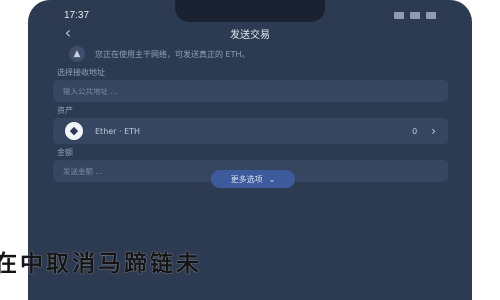 Image resolution: width=500 pixels, height=300 pixels. What do you see at coordinates (65, 152) in the screenshot?
I see `amount-label: 金额` at bounding box center [65, 152].